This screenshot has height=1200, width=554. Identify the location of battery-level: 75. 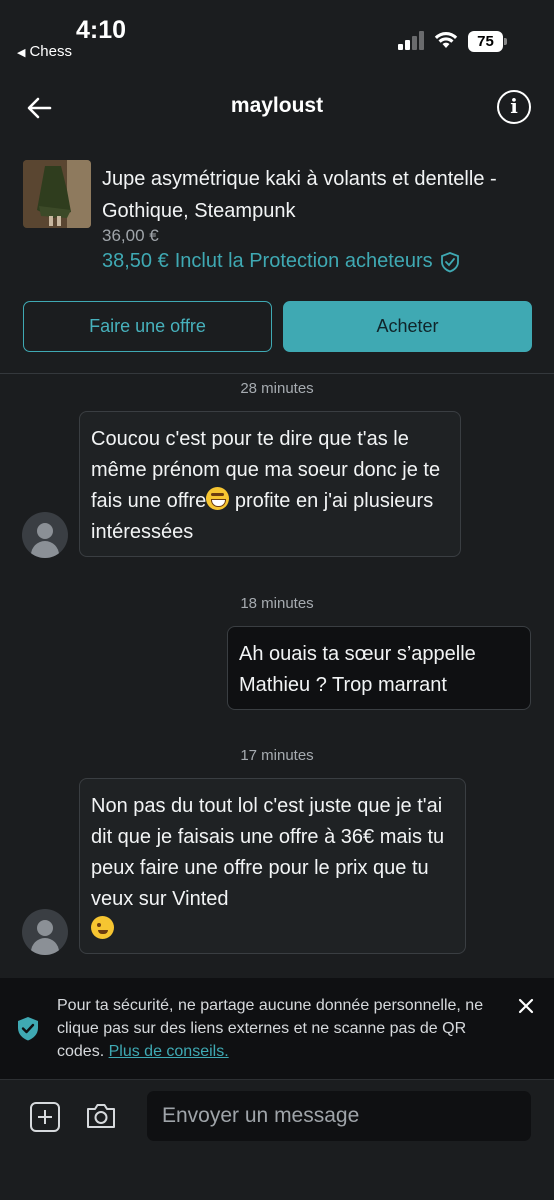
(485, 41).